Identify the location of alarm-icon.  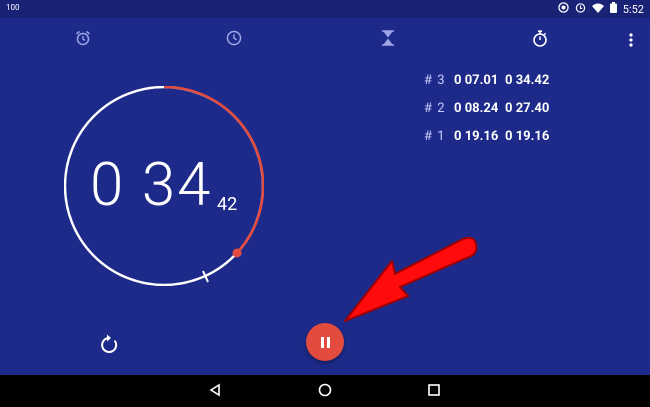
(83, 40).